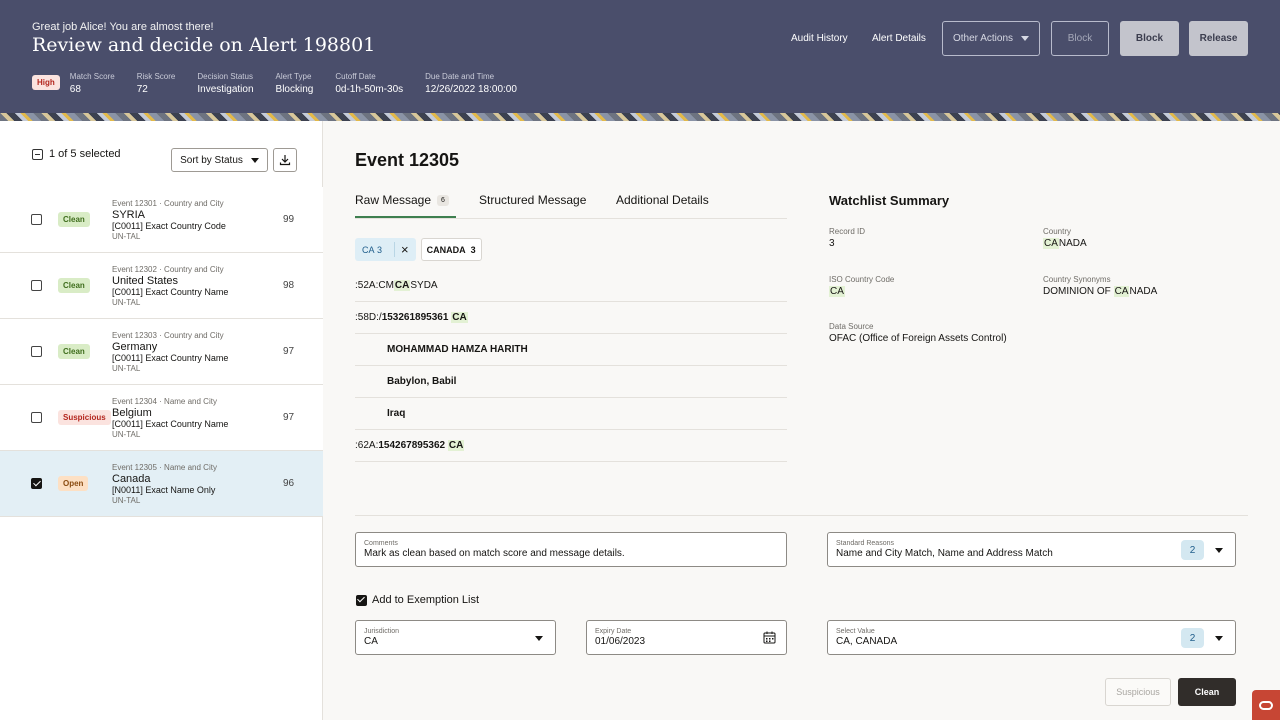 The width and height of the screenshot is (1280, 720). I want to click on alert-details-link: Alert Details, so click(899, 38).